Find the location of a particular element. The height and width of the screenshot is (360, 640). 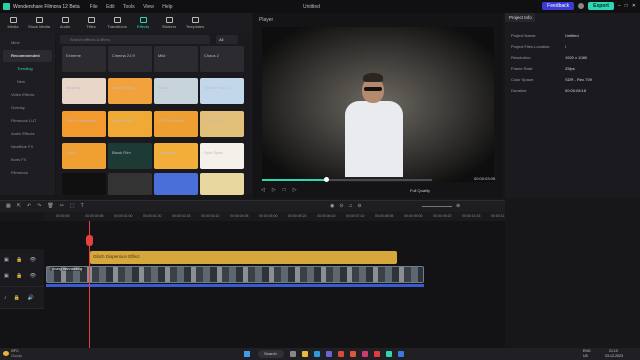

crop-icon: ⬚ is located at coordinates (75, 206).